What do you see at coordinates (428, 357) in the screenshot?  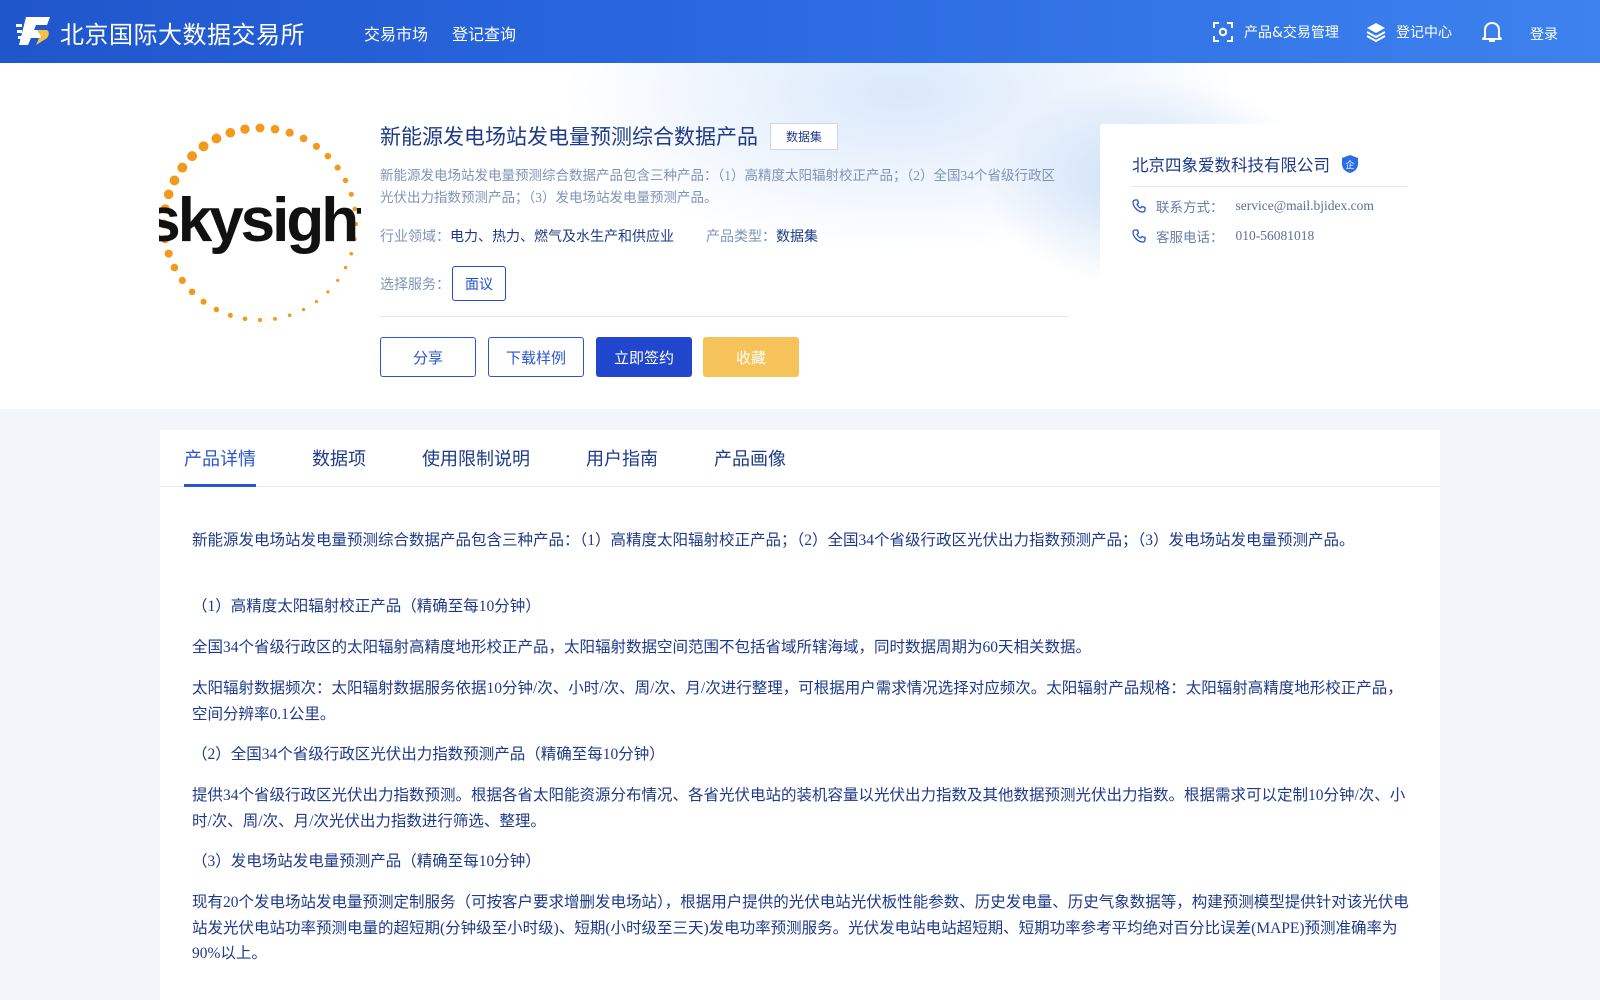 I see `share-button: 分享` at bounding box center [428, 357].